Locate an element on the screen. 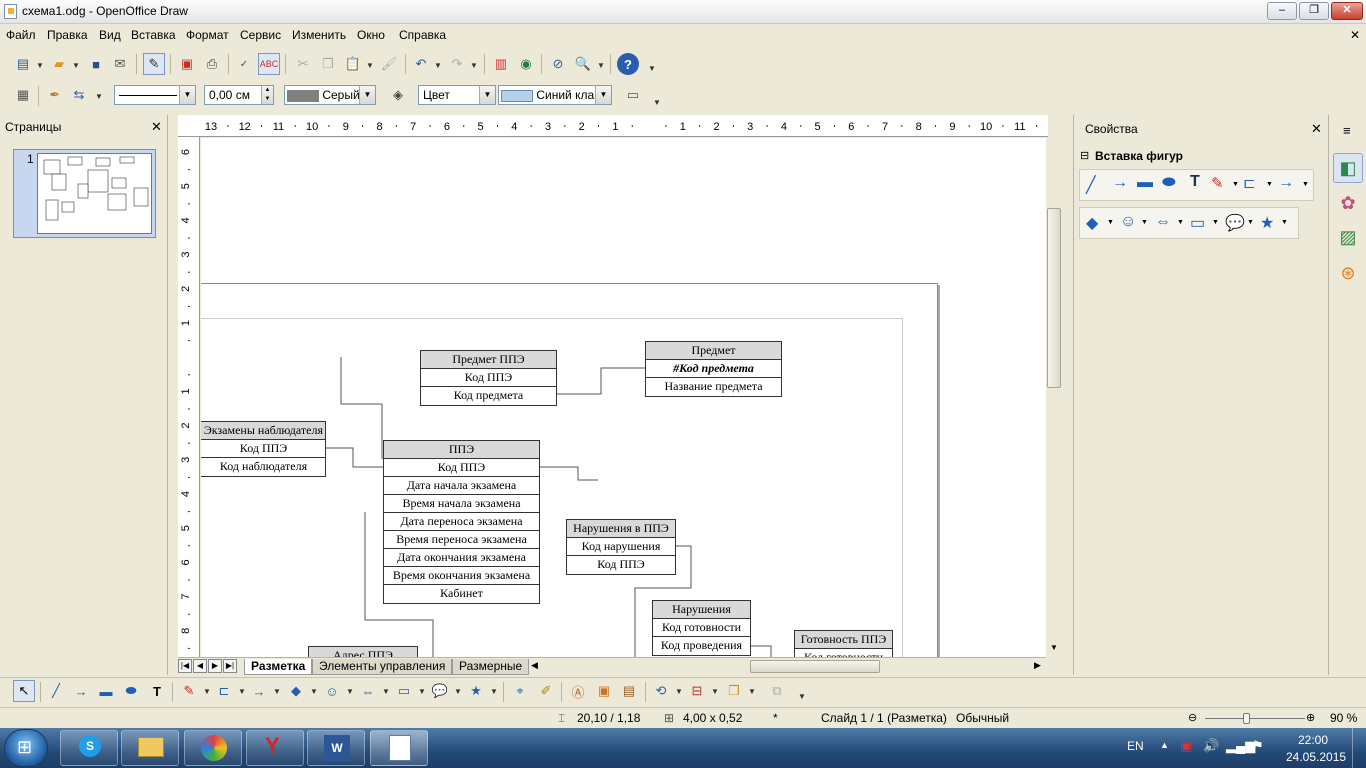  glue-points-icon: ✐ is located at coordinates (546, 691).